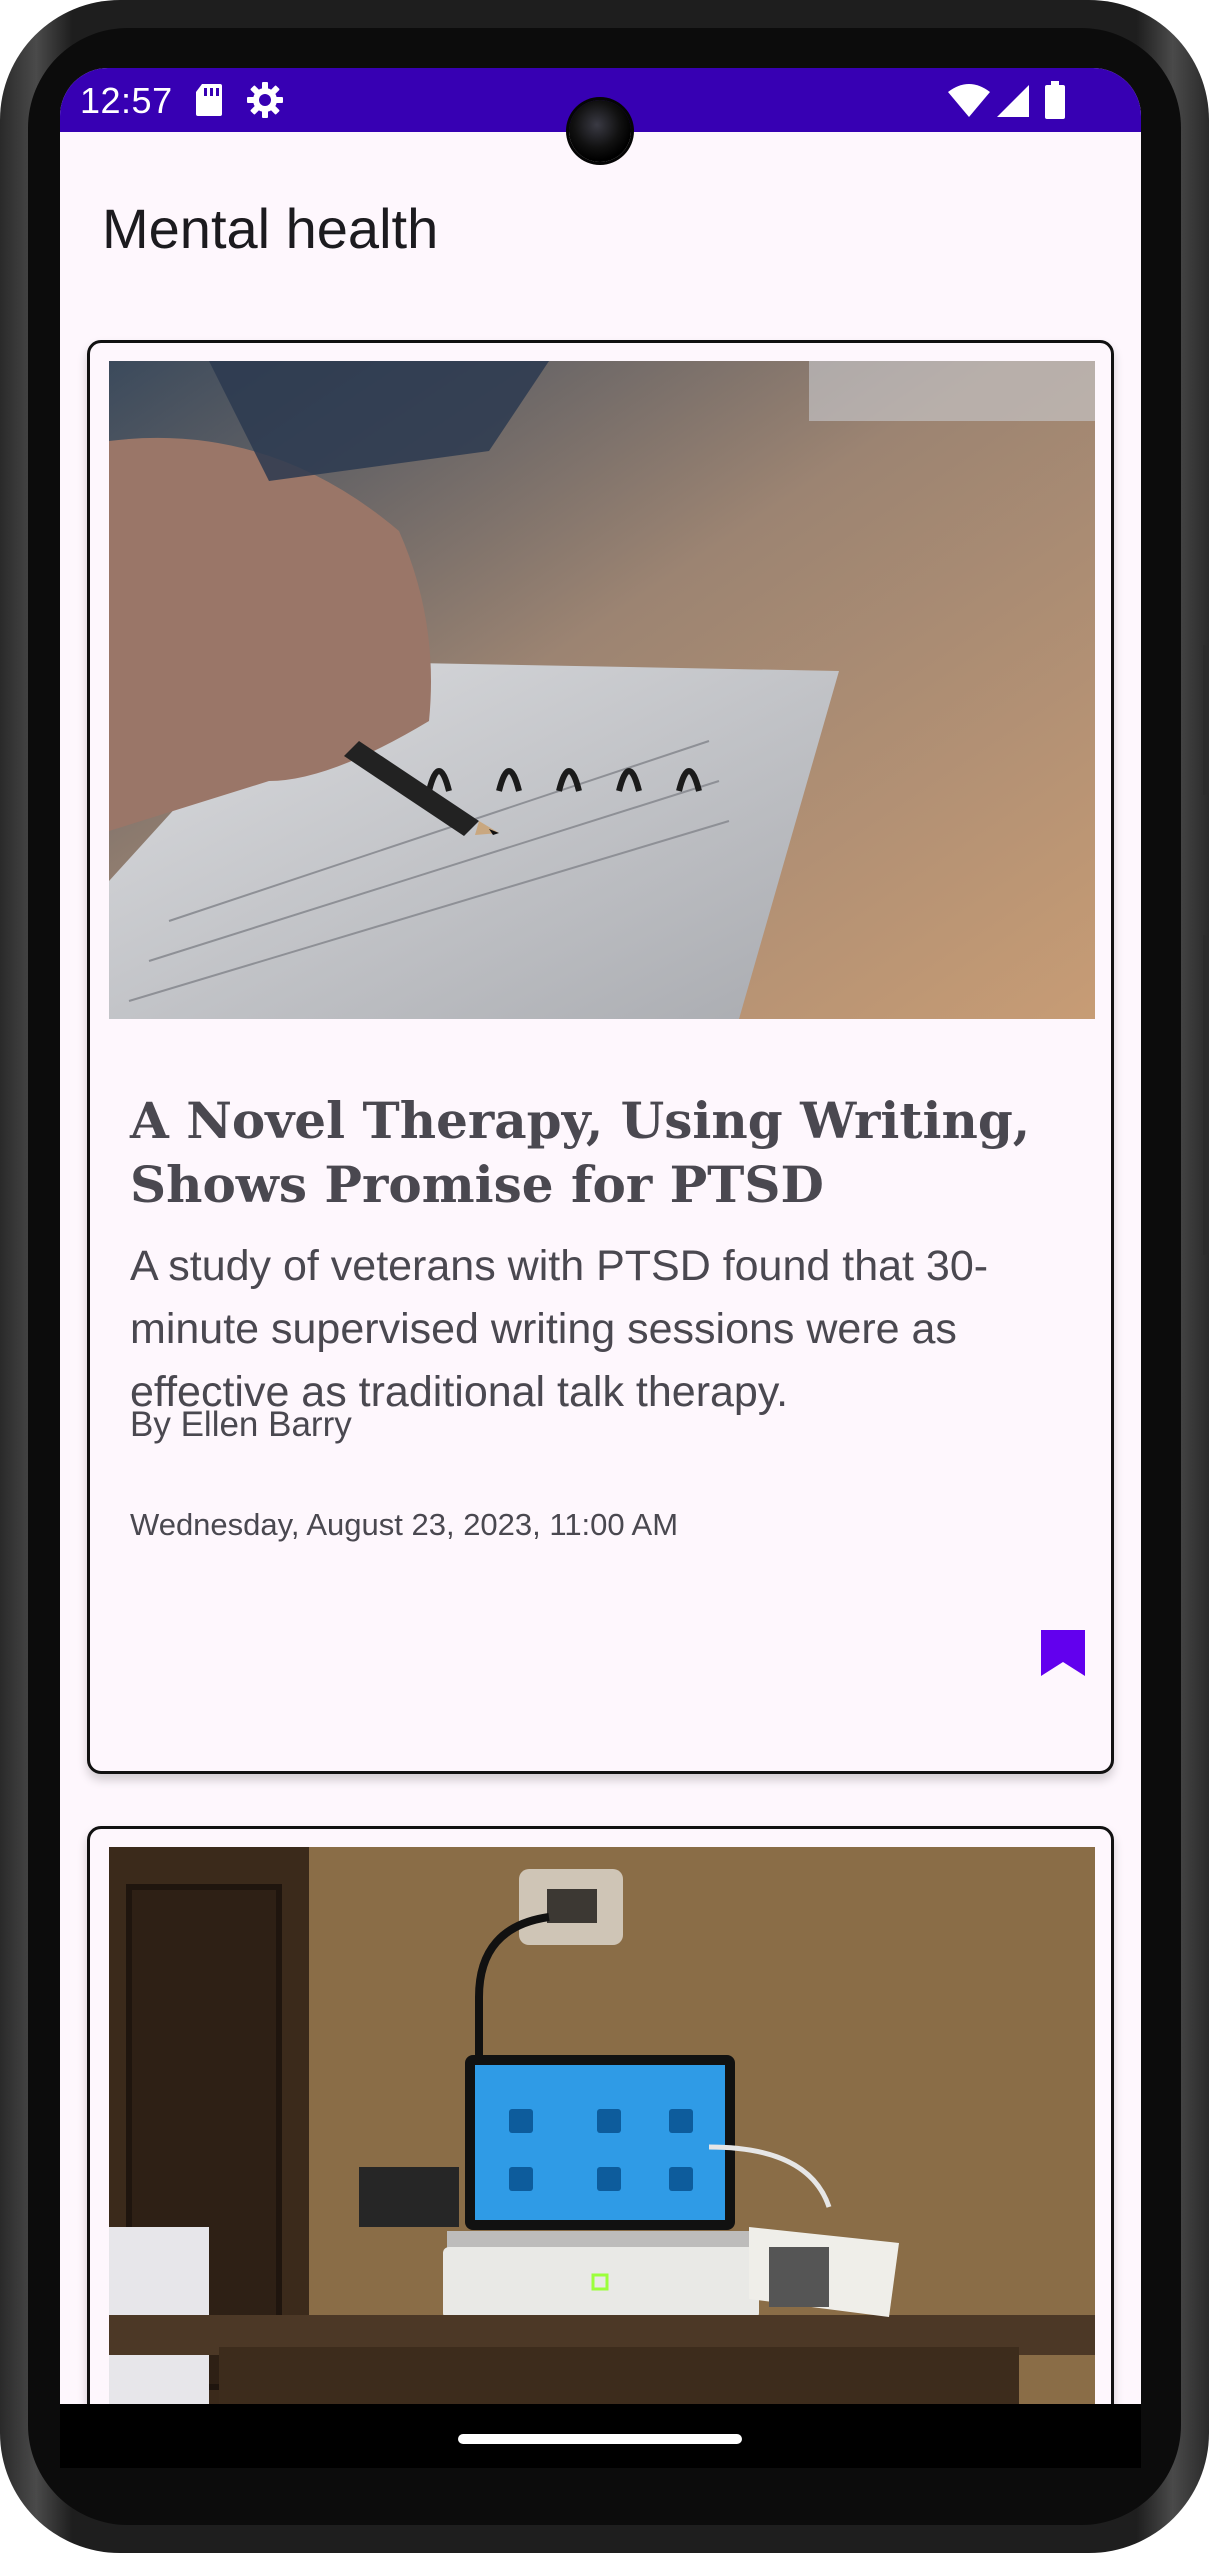  I want to click on bookmark-filled-icon, so click(1063, 1653).